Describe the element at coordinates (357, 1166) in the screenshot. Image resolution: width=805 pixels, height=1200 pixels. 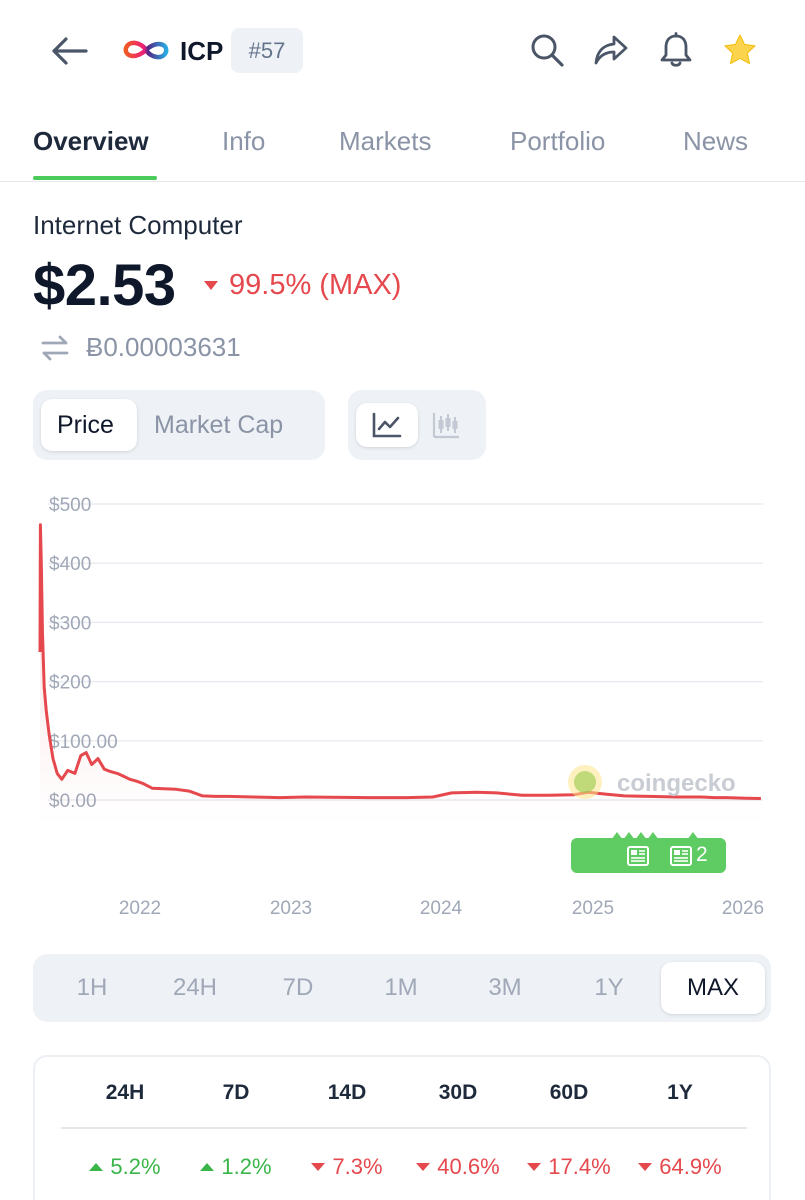
I see `perf-value-text: 7.3%` at that location.